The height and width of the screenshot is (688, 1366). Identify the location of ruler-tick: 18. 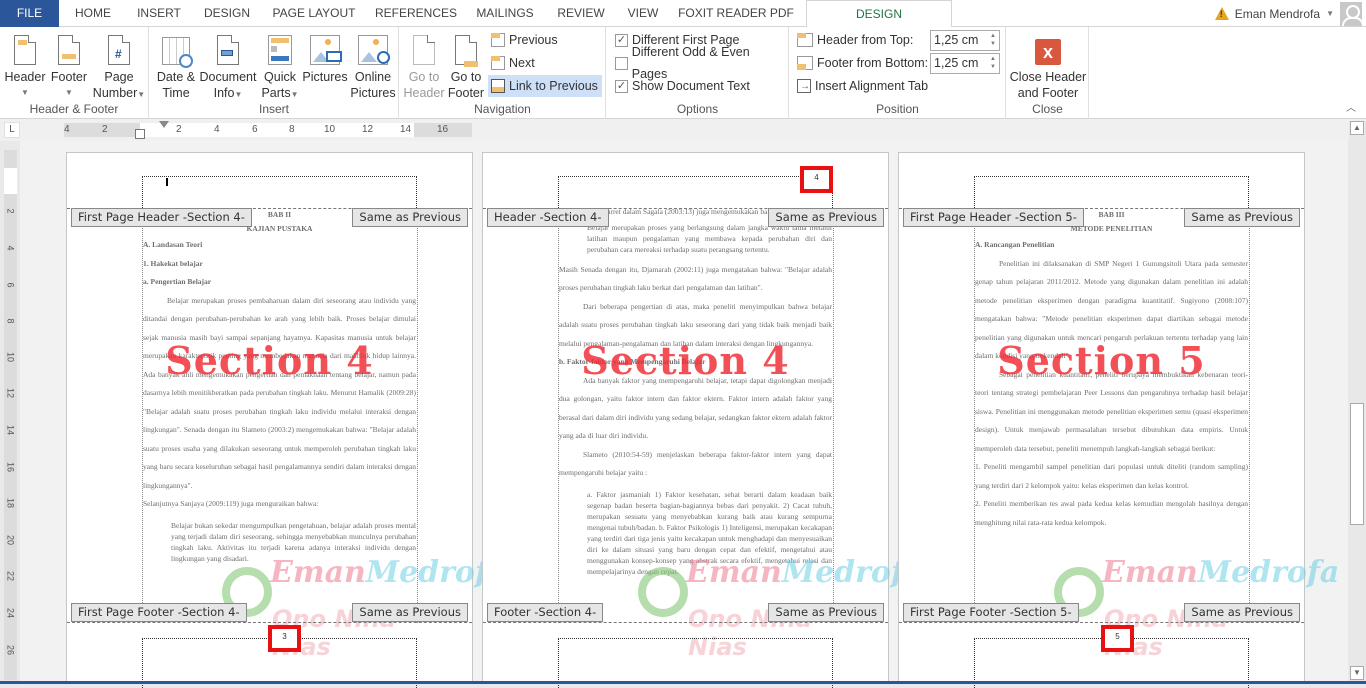
(10, 502).